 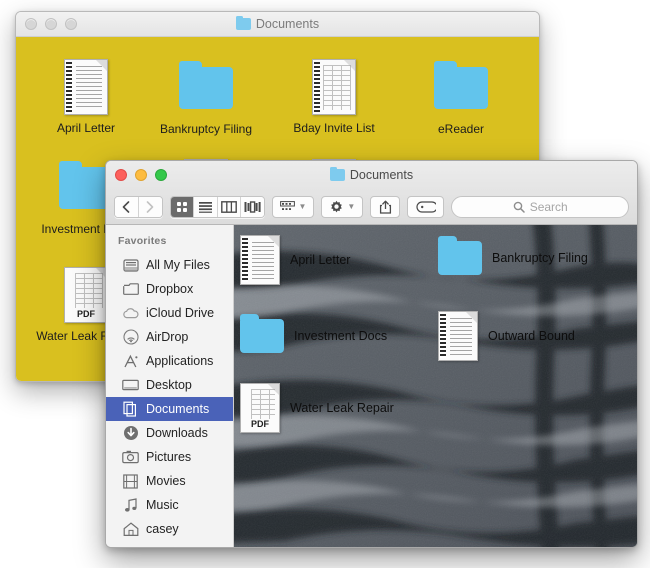 I want to click on sidebar-item-icloud-drive: iCloud Drive, so click(x=169, y=313).